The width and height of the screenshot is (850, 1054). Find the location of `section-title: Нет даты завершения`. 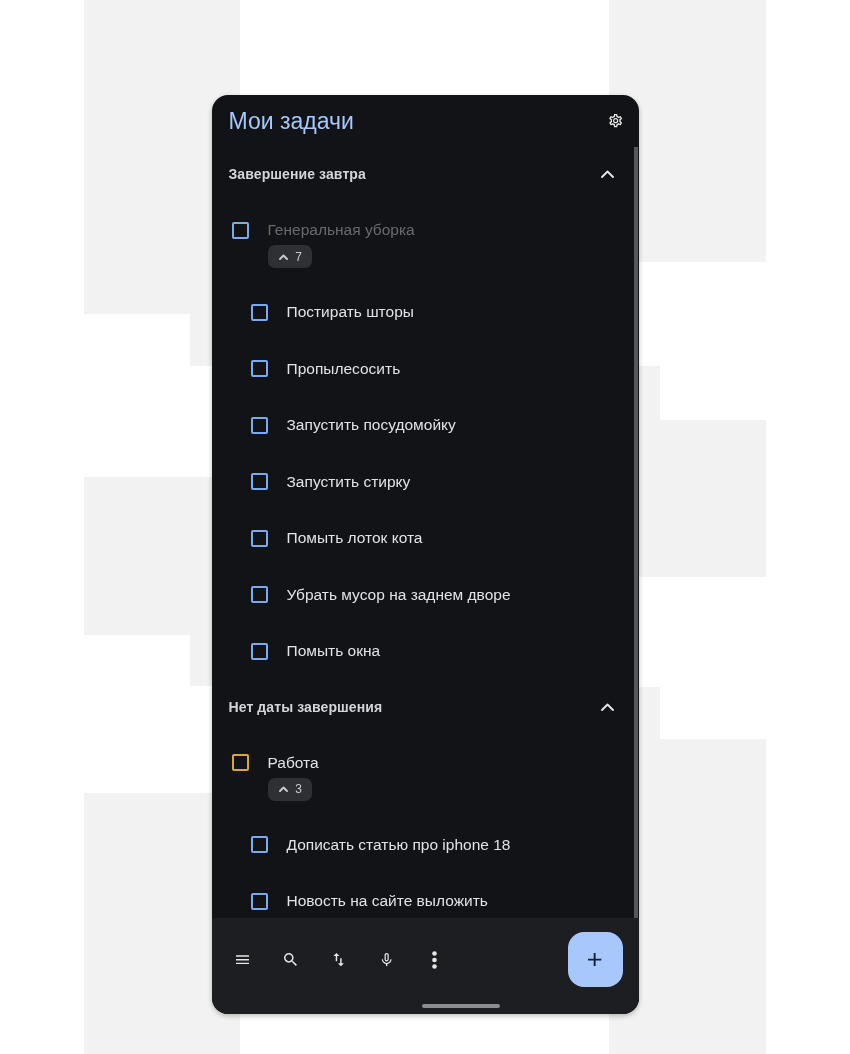

section-title: Нет даты завершения is located at coordinates (305, 706).